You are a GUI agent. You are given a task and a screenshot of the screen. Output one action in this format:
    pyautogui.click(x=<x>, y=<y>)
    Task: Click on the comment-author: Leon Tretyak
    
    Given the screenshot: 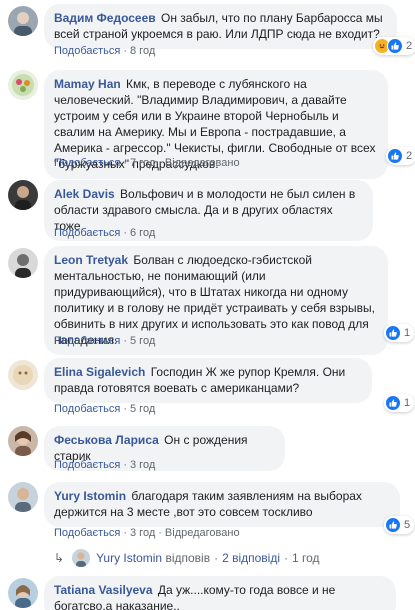 What is the action you would take?
    pyautogui.click(x=91, y=260)
    